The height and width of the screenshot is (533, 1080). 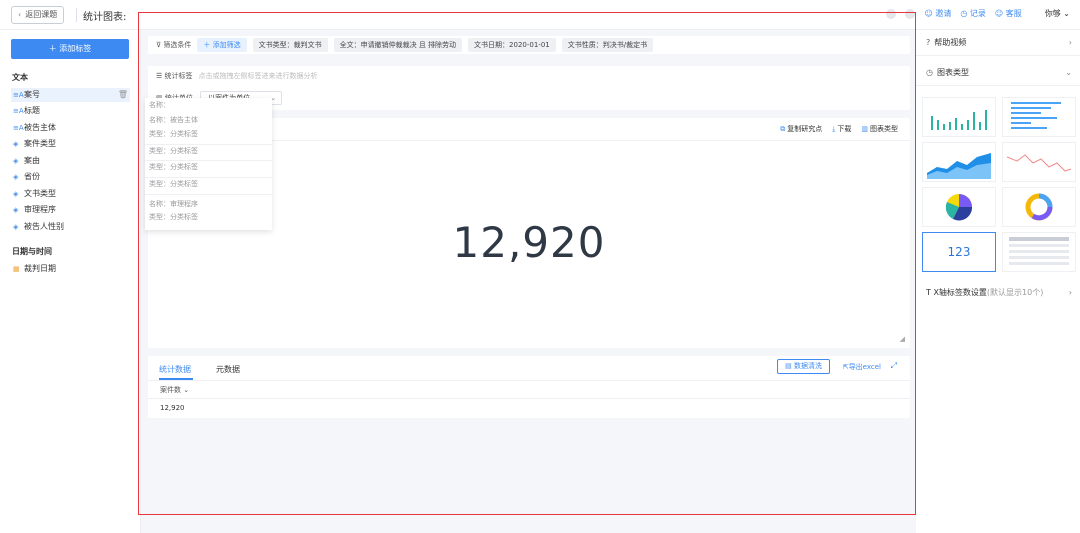 What do you see at coordinates (973, 13) in the screenshot?
I see `record-link: ◷ 记录` at bounding box center [973, 13].